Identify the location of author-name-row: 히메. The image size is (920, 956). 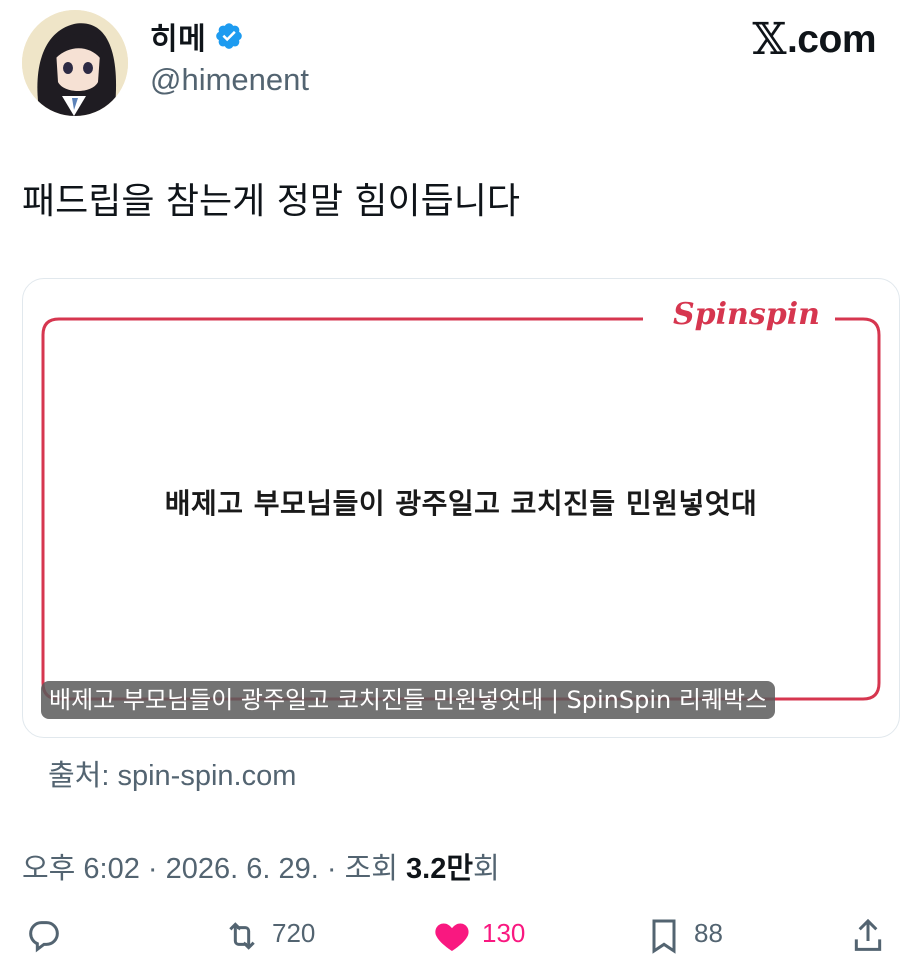
(197, 36).